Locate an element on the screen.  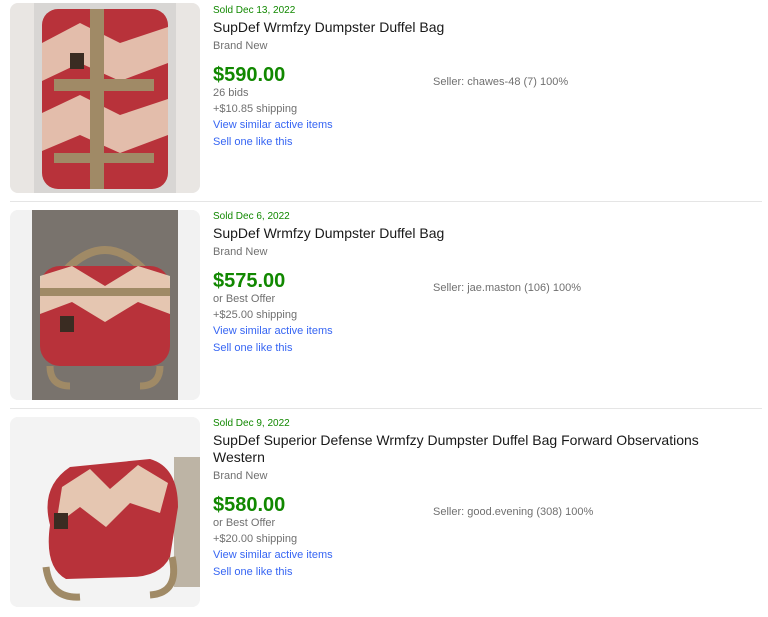
sold-date: Sold Dec 6, 2022 is located at coordinates (251, 216).